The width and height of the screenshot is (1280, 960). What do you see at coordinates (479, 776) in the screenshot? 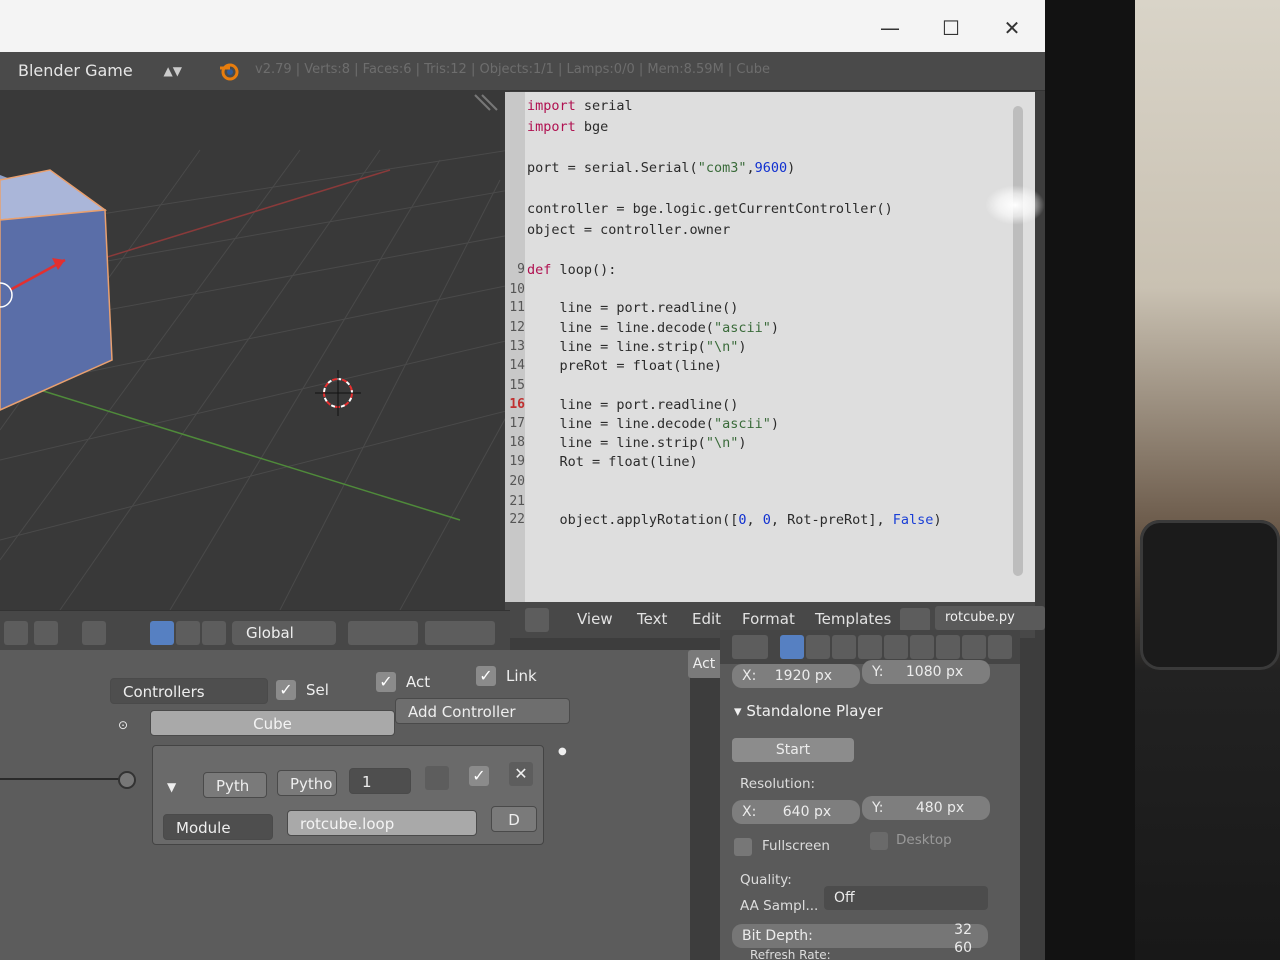
I see `controller-active-checkbox: ✓` at bounding box center [479, 776].